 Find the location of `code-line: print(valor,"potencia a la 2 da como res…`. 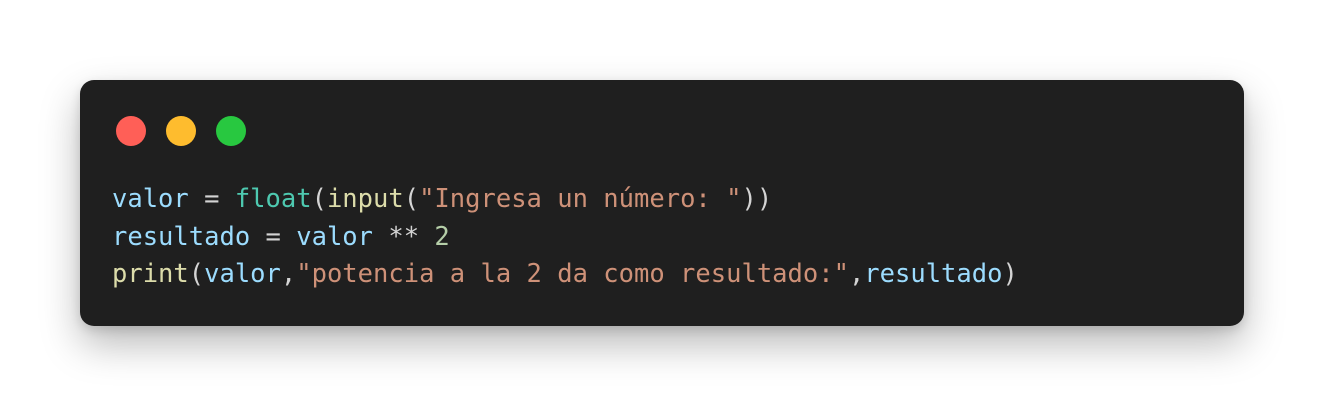

code-line: print(valor,"potencia a la 2 da como res… is located at coordinates (565, 275).